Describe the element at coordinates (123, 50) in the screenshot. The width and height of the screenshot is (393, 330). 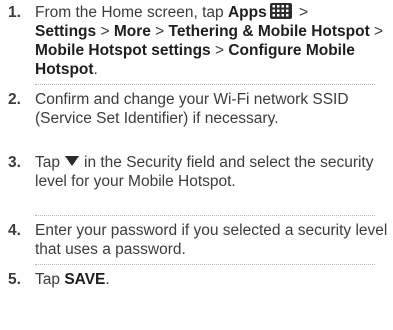
I see `hotspot-settings-label: Mobile Hotspot settings` at that location.